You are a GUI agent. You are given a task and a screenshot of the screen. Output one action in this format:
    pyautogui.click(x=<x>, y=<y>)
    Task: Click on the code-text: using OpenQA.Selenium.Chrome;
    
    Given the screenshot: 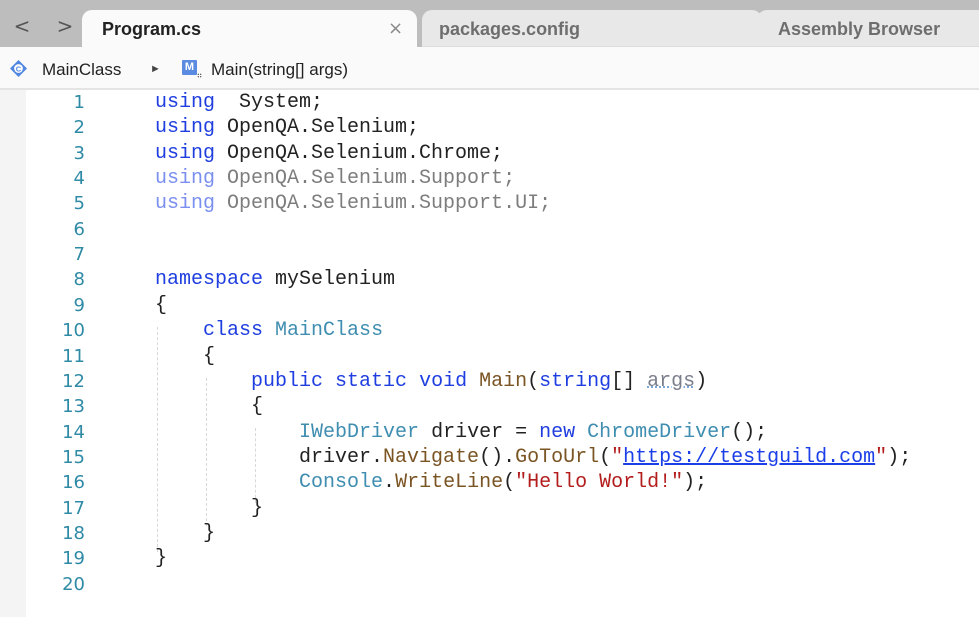 What is the action you would take?
    pyautogui.click(x=329, y=153)
    